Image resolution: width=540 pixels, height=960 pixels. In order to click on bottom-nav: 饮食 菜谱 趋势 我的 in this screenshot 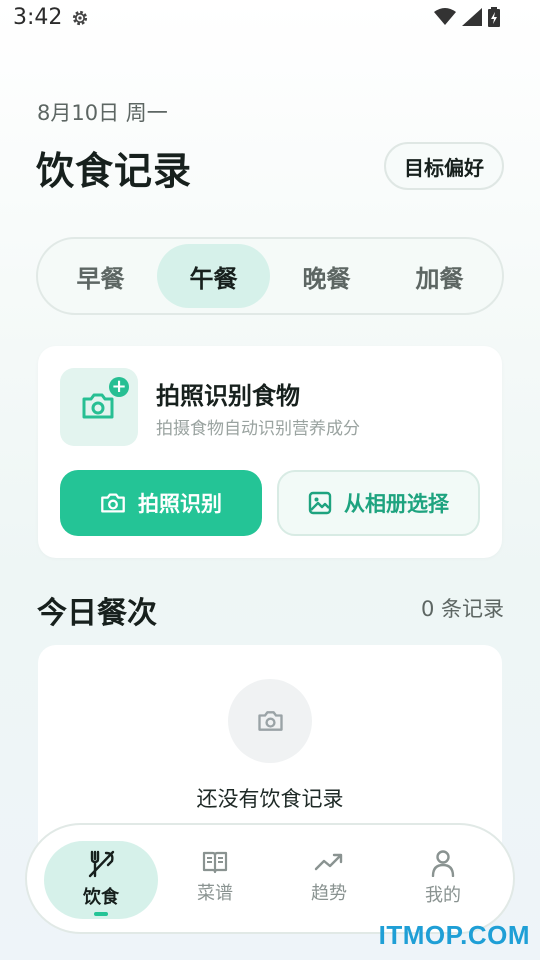, I will do `click(270, 878)`.